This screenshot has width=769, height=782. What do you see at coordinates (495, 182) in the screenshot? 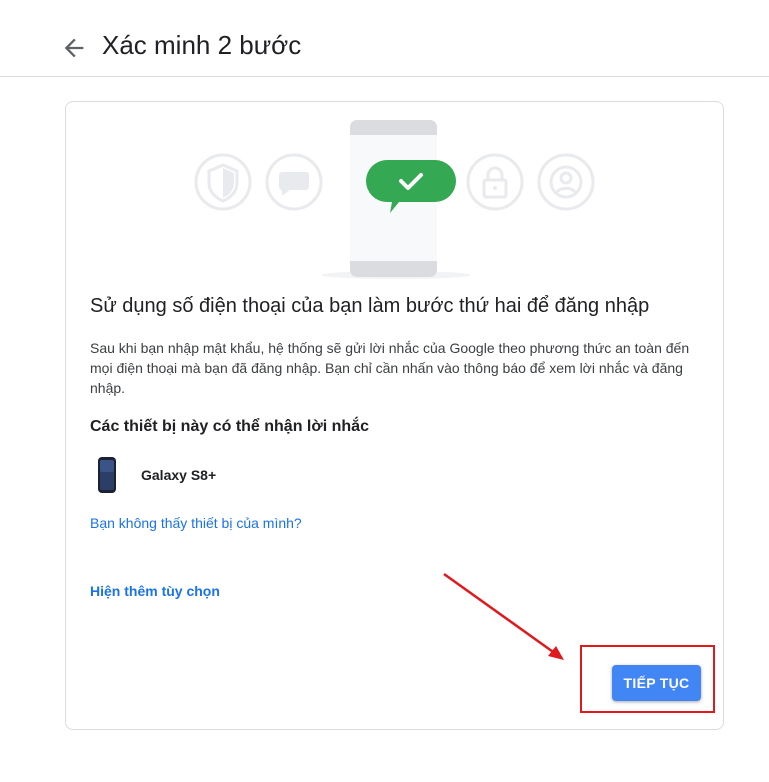
I see `lock-icon` at bounding box center [495, 182].